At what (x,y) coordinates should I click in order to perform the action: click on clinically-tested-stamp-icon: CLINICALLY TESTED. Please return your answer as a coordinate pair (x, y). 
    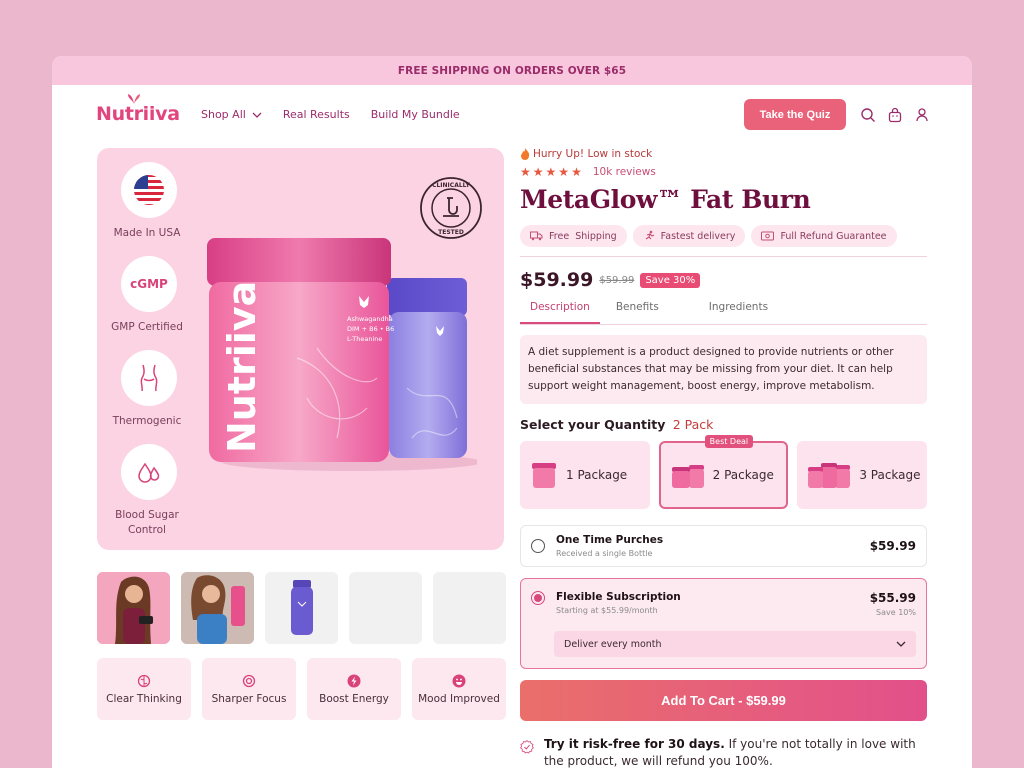
    Looking at the image, I should click on (451, 208).